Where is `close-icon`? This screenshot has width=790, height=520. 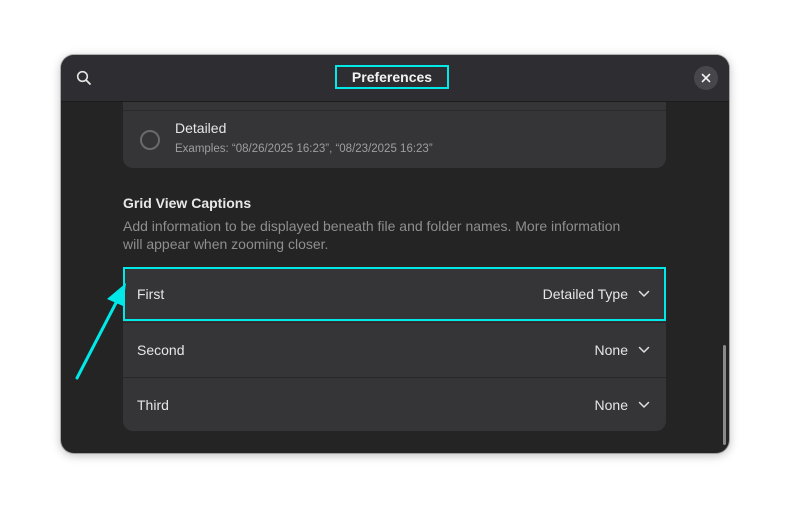
close-icon is located at coordinates (706, 78).